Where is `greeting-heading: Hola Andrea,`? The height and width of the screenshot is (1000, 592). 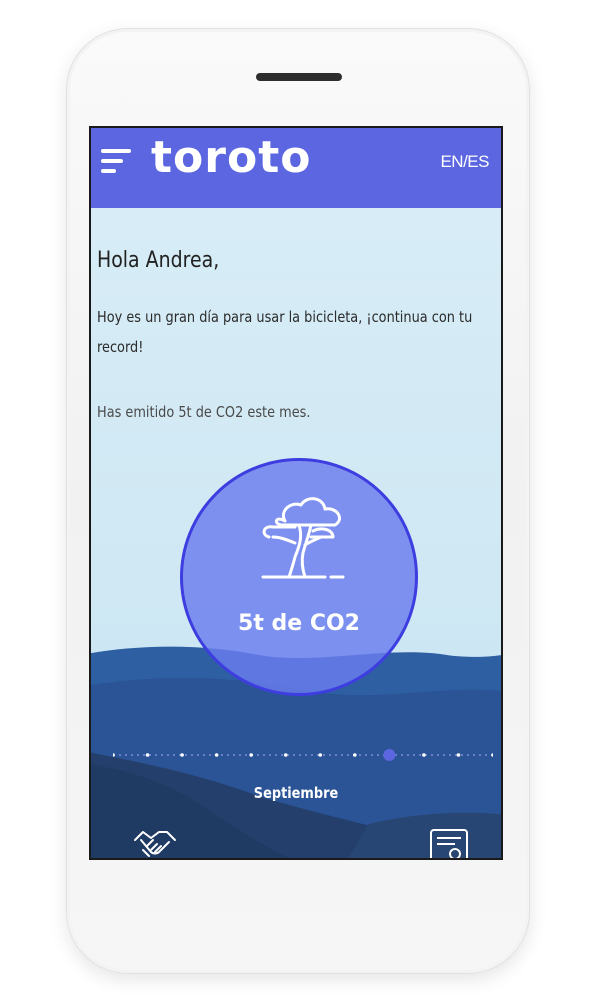
greeting-heading: Hola Andrea, is located at coordinates (158, 260).